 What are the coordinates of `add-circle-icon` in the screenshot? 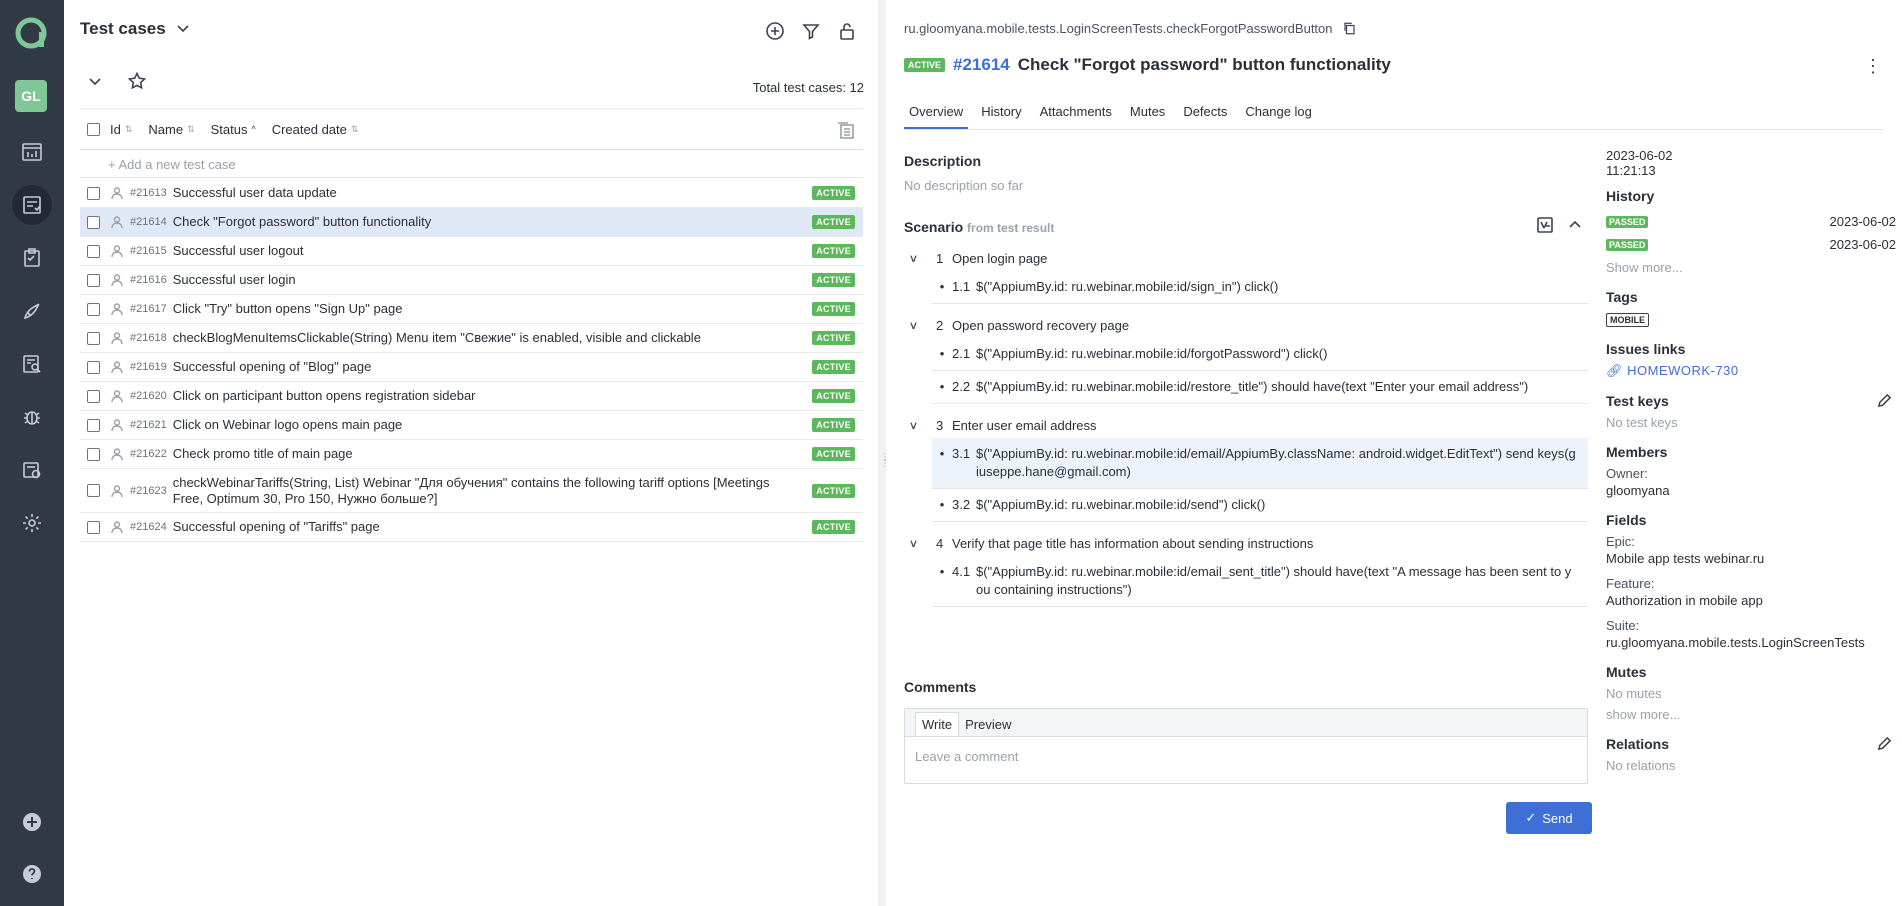 It's located at (775, 31).